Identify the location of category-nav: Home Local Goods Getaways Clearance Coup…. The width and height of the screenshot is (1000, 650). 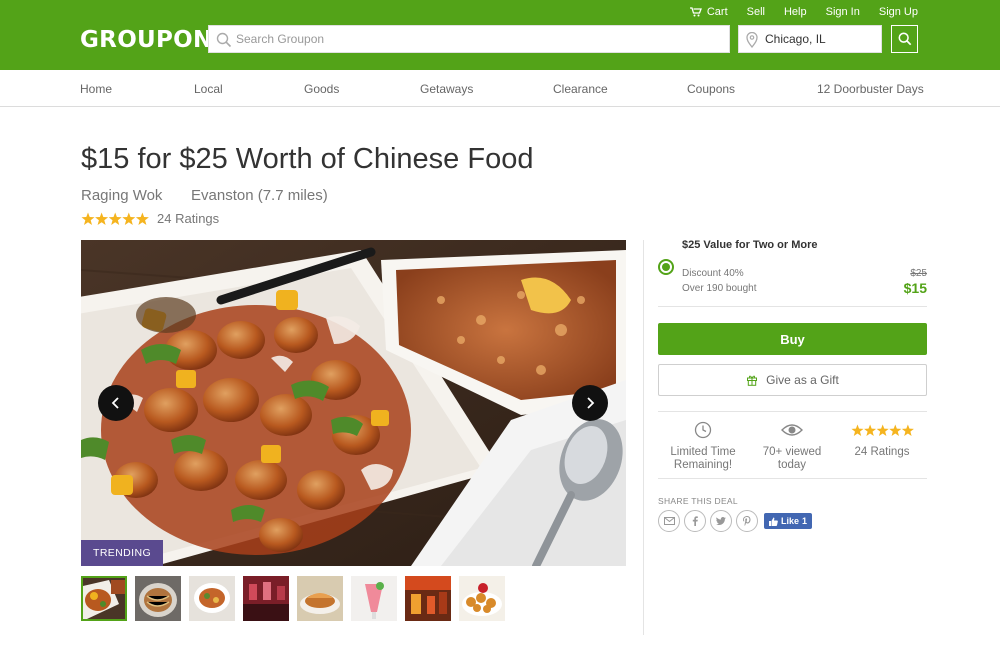
(500, 88).